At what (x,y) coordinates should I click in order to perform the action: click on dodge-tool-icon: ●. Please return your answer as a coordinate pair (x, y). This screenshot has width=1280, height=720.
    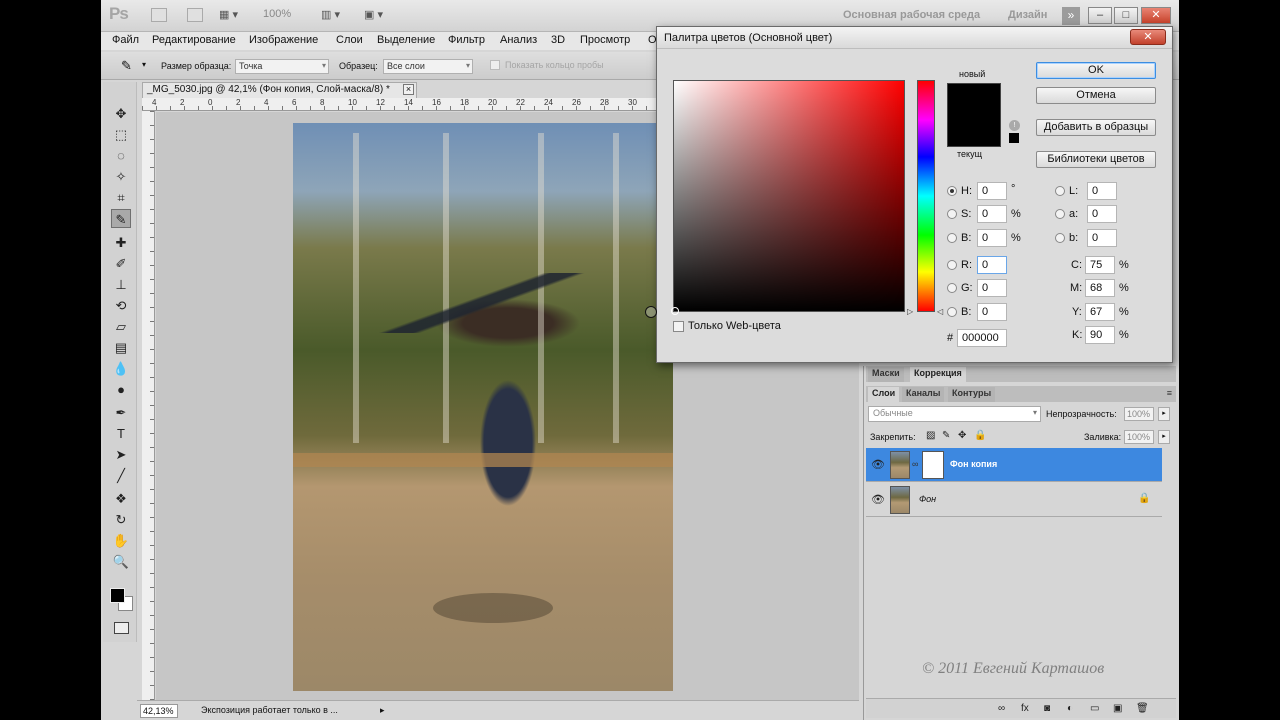
    Looking at the image, I should click on (121, 389).